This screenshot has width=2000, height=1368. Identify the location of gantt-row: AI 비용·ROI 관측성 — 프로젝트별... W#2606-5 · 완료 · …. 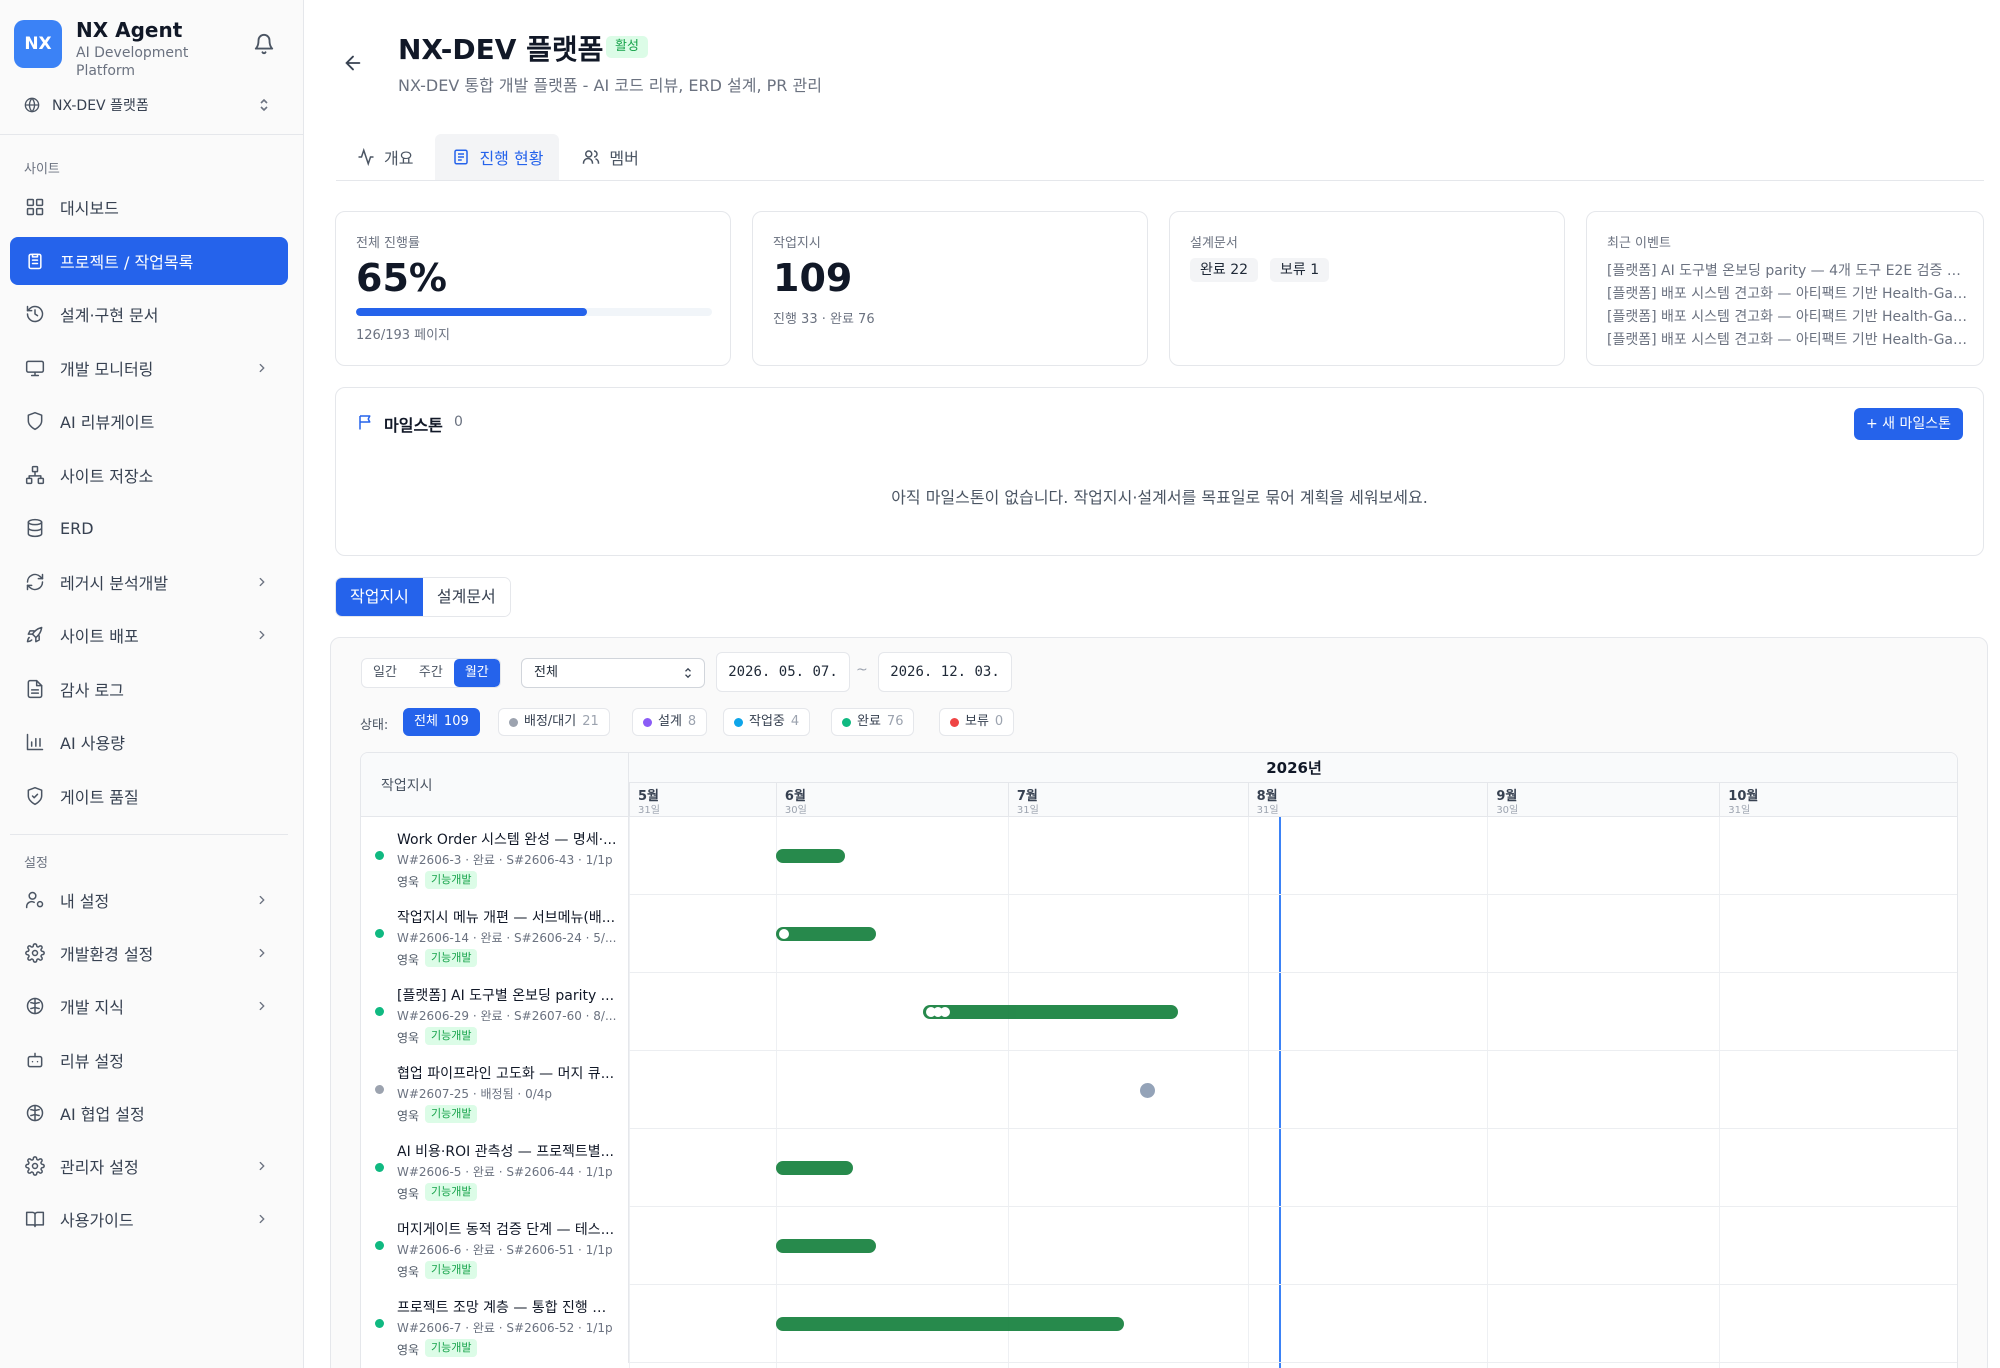
(1159, 1168).